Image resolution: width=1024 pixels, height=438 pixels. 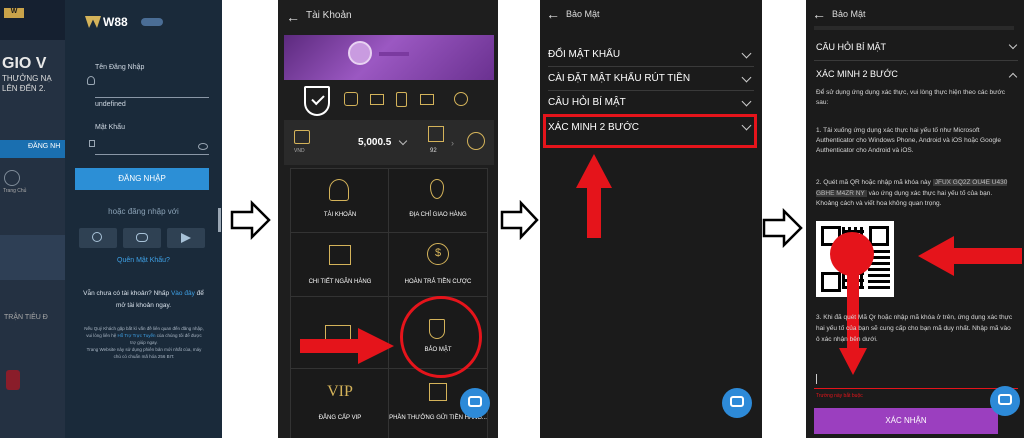 What do you see at coordinates (651, 79) in the screenshot?
I see `row-withdraw-password: CÀI ĐẶT MẬT KHẨU RÚT TIỀN` at bounding box center [651, 79].